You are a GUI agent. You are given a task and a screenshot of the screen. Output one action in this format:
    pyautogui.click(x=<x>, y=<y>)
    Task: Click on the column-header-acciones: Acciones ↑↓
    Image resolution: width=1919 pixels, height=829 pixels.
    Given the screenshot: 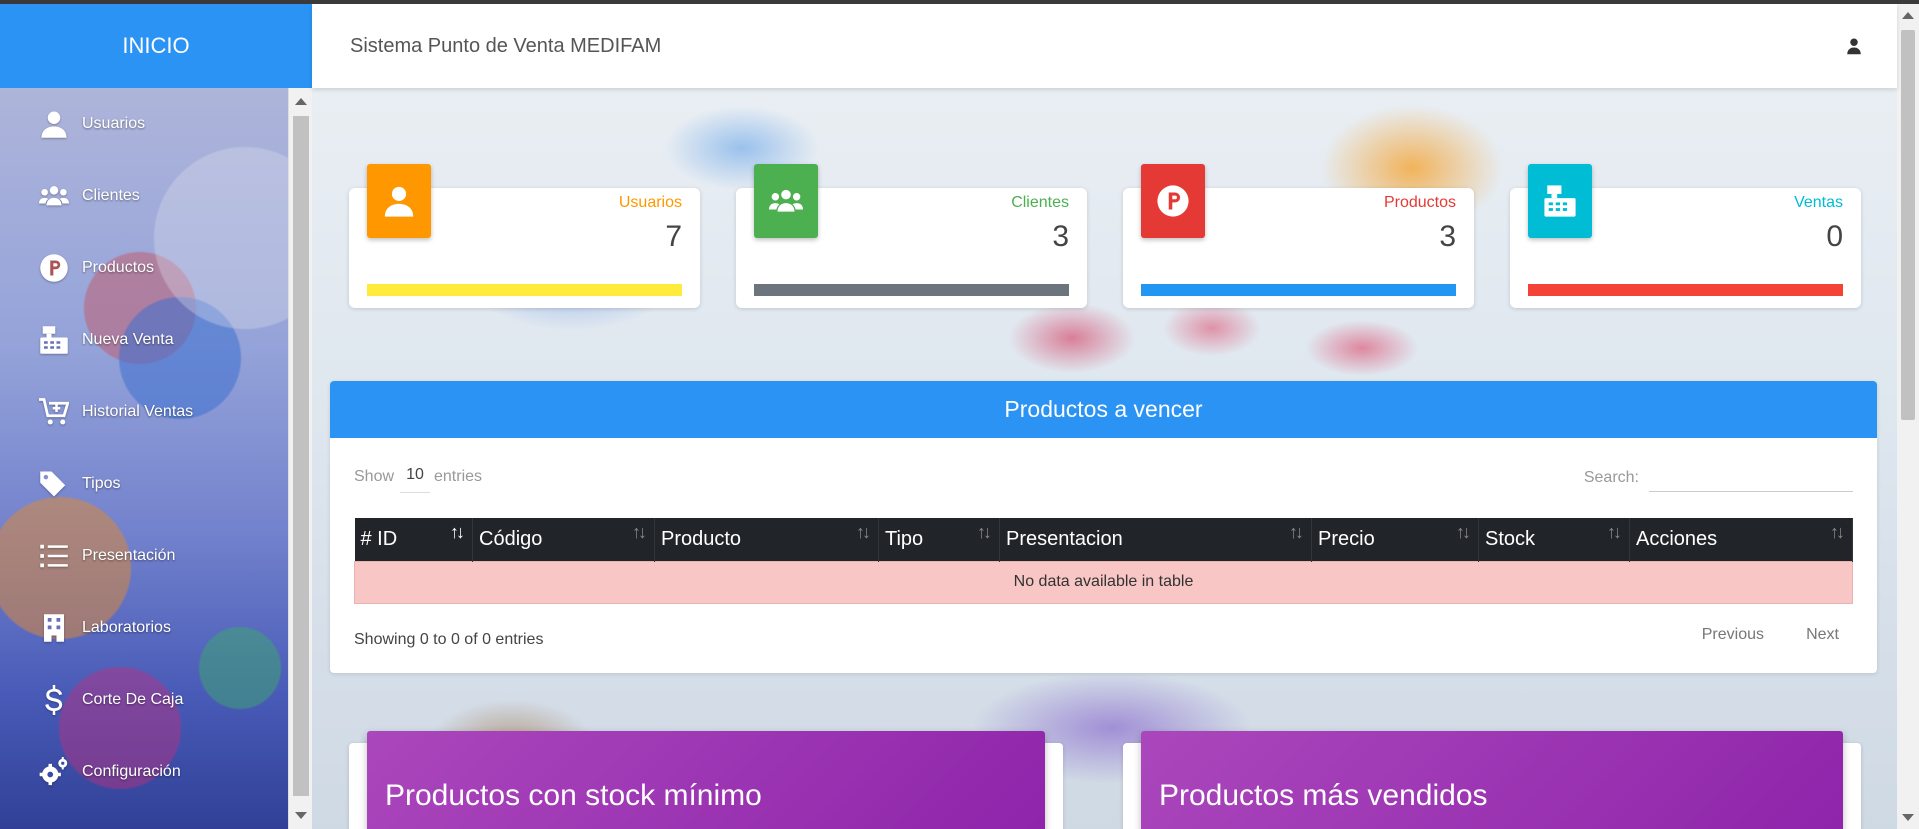 What is the action you would take?
    pyautogui.click(x=1741, y=539)
    